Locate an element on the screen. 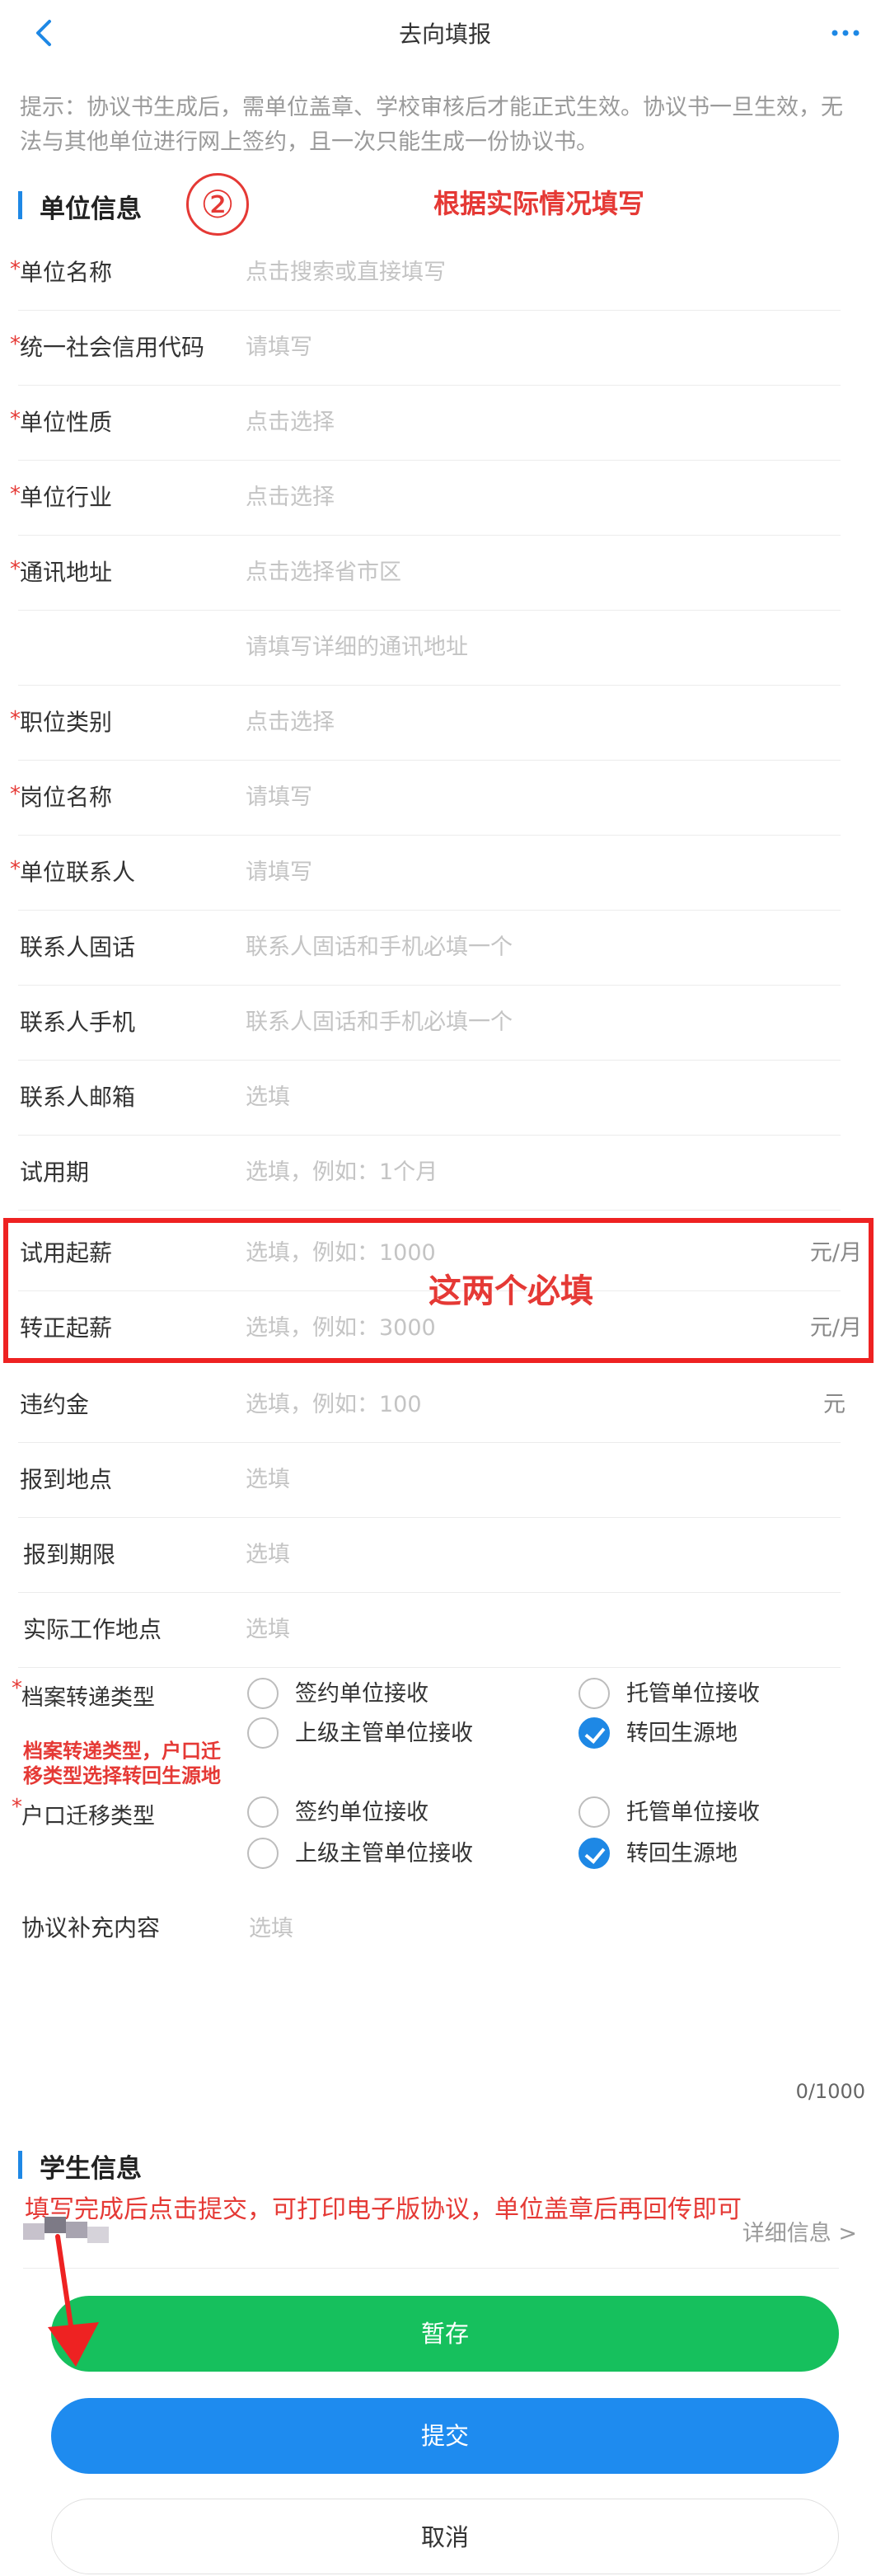  field-placeholder: 点击选择省市区 is located at coordinates (323, 572).